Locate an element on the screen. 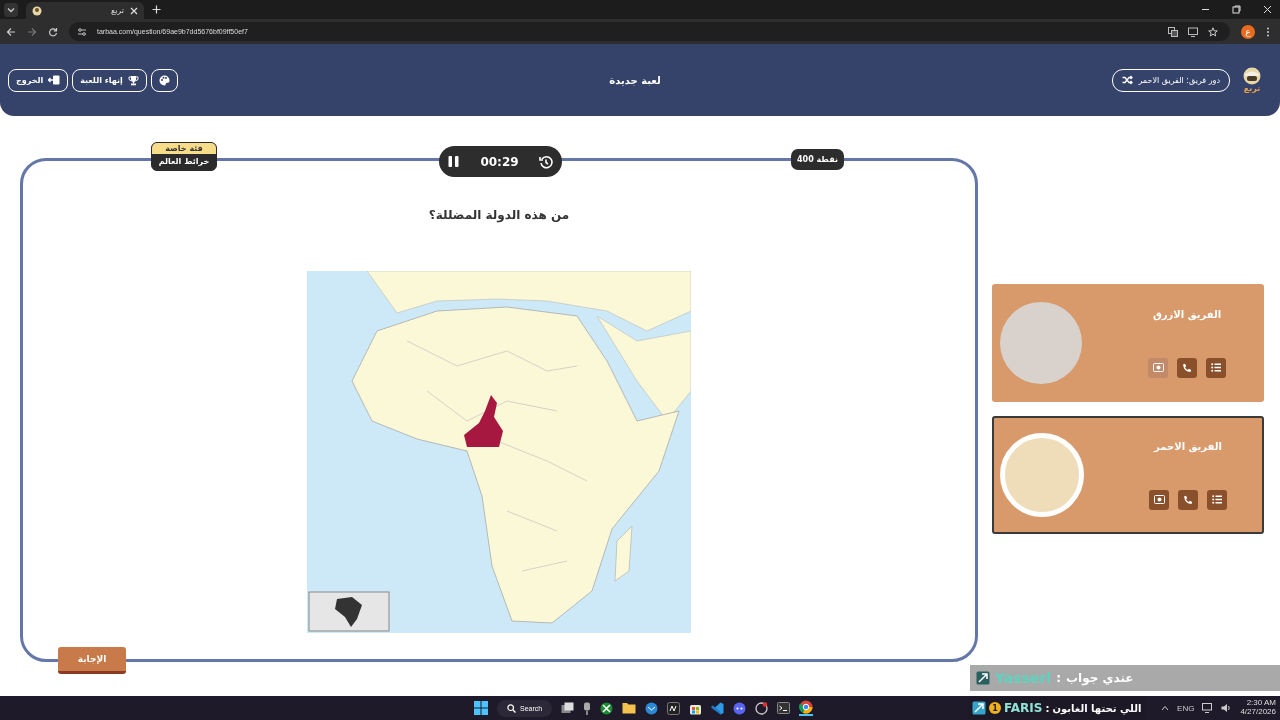 The width and height of the screenshot is (1280, 720). exit-button: الخروج is located at coordinates (38, 80).